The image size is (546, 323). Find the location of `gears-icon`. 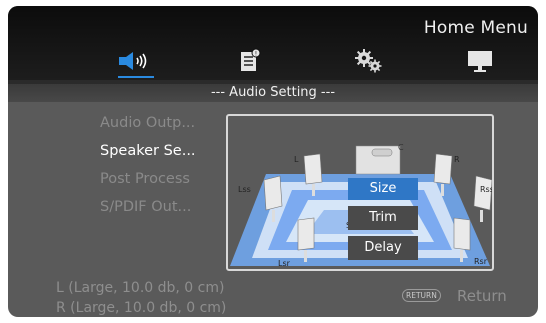

gears-icon is located at coordinates (368, 61).